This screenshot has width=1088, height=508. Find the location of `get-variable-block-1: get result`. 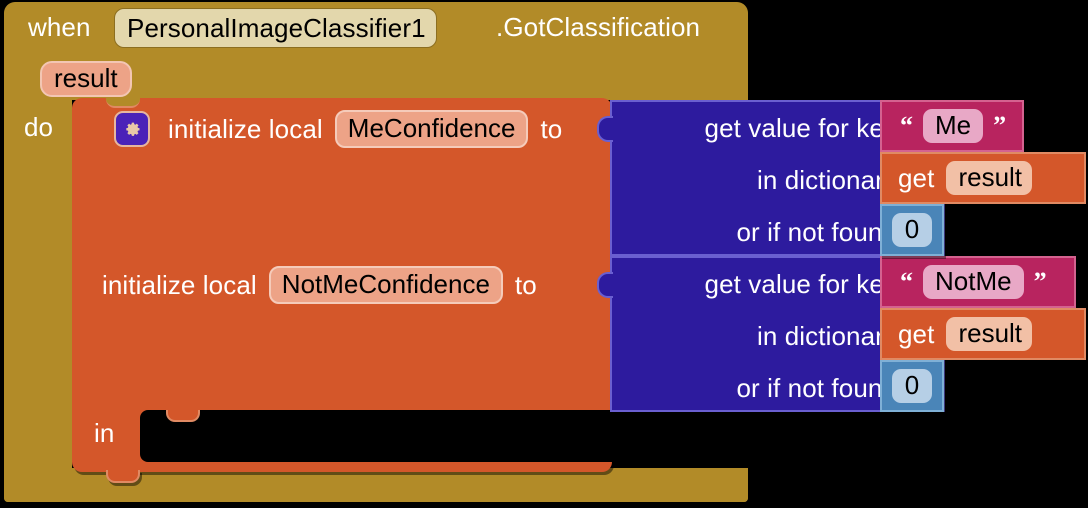

get-variable-block-1: get result is located at coordinates (983, 178).